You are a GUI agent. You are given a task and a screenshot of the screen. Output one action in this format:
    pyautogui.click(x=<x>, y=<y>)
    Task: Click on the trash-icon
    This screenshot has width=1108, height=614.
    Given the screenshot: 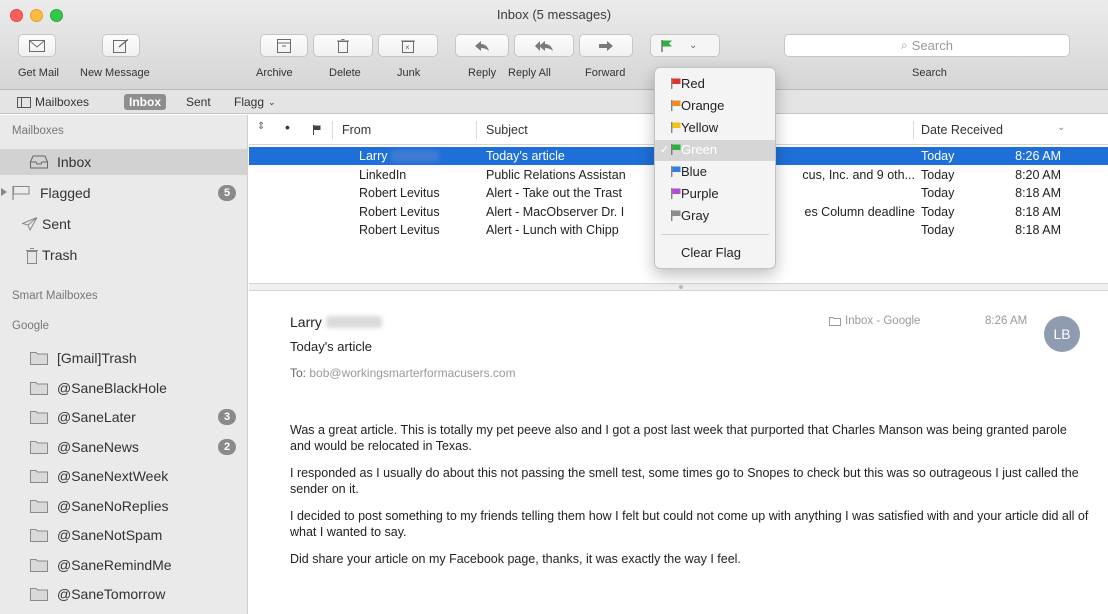 What is the action you would take?
    pyautogui.click(x=32, y=256)
    